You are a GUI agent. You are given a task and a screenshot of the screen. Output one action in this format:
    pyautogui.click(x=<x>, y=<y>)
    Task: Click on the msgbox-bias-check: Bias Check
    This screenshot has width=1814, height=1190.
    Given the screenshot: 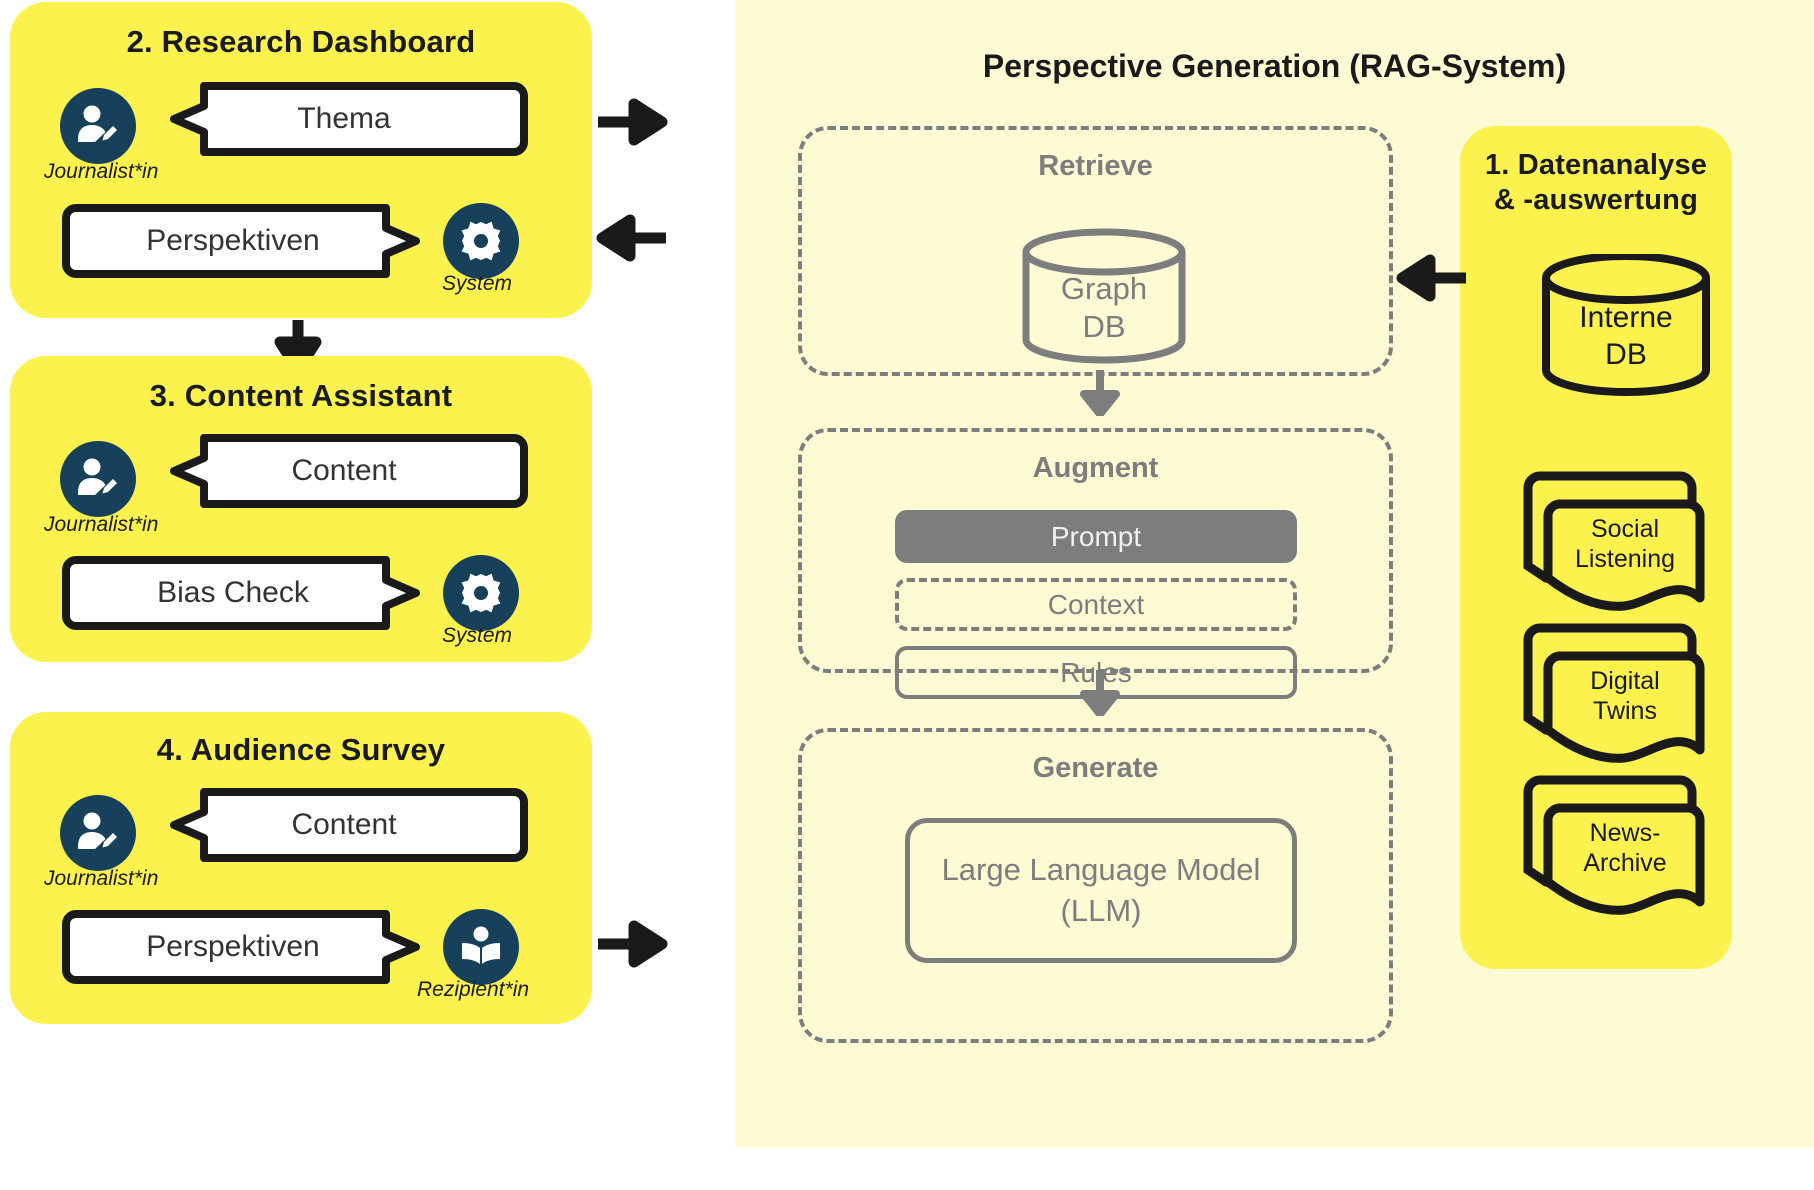 What is the action you would take?
    pyautogui.click(x=246, y=593)
    